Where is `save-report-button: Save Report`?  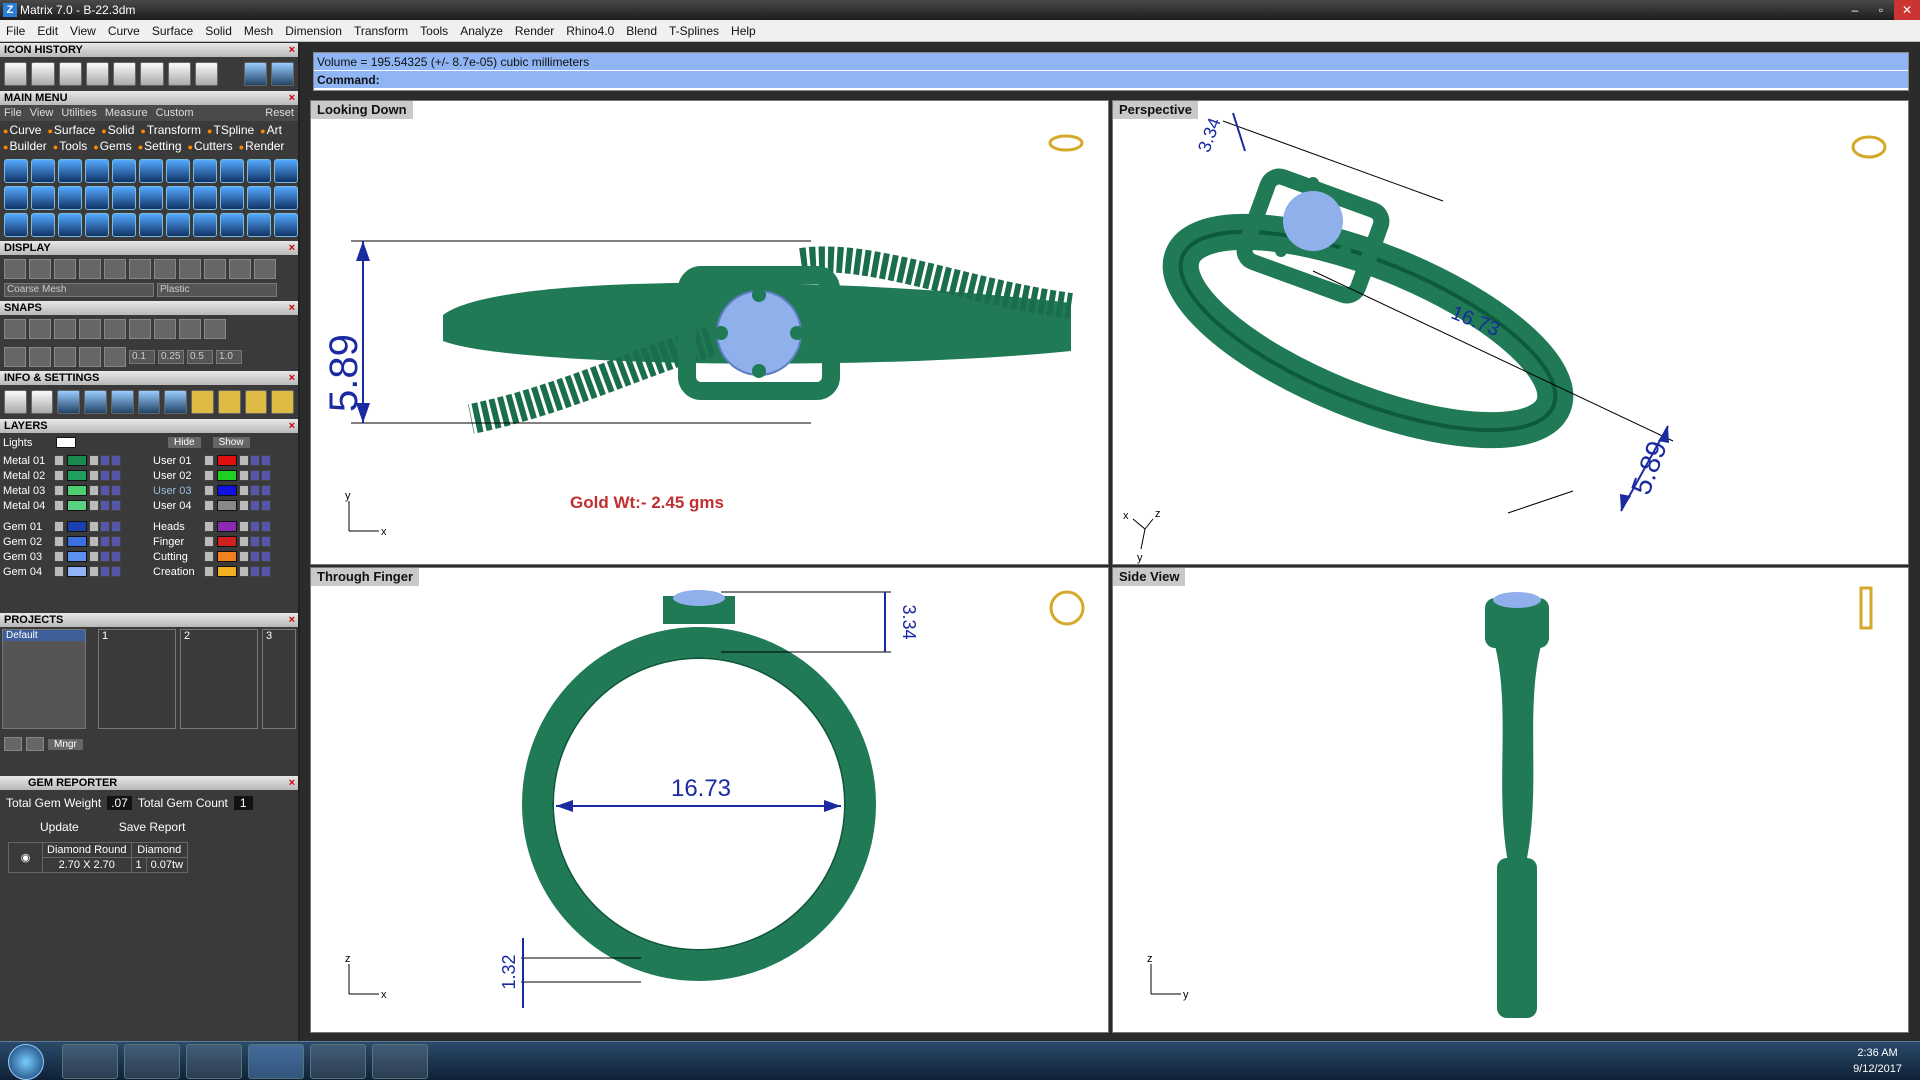 save-report-button: Save Report is located at coordinates (152, 827).